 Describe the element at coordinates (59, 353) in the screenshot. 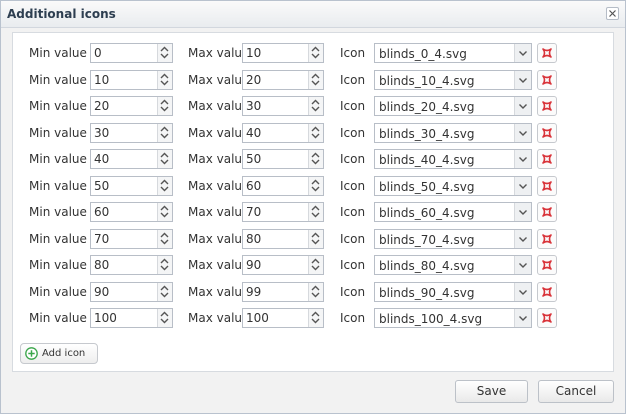

I see `add-icon-button: Add icon` at that location.